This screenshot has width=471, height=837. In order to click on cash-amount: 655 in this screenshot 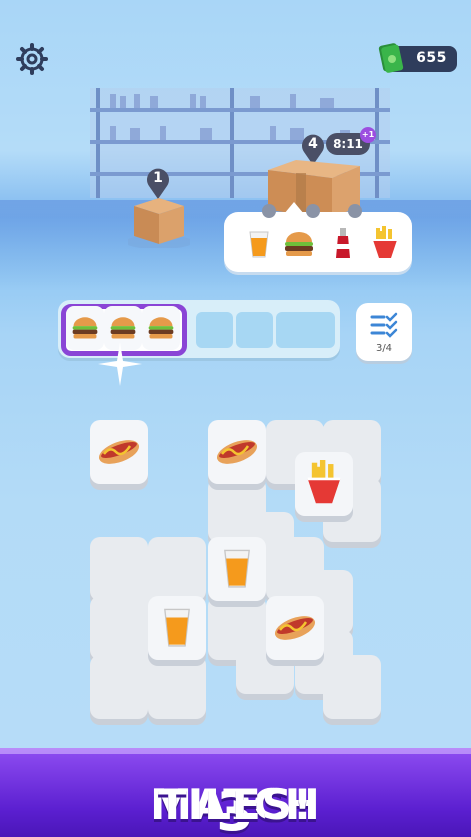, I will do `click(431, 58)`.